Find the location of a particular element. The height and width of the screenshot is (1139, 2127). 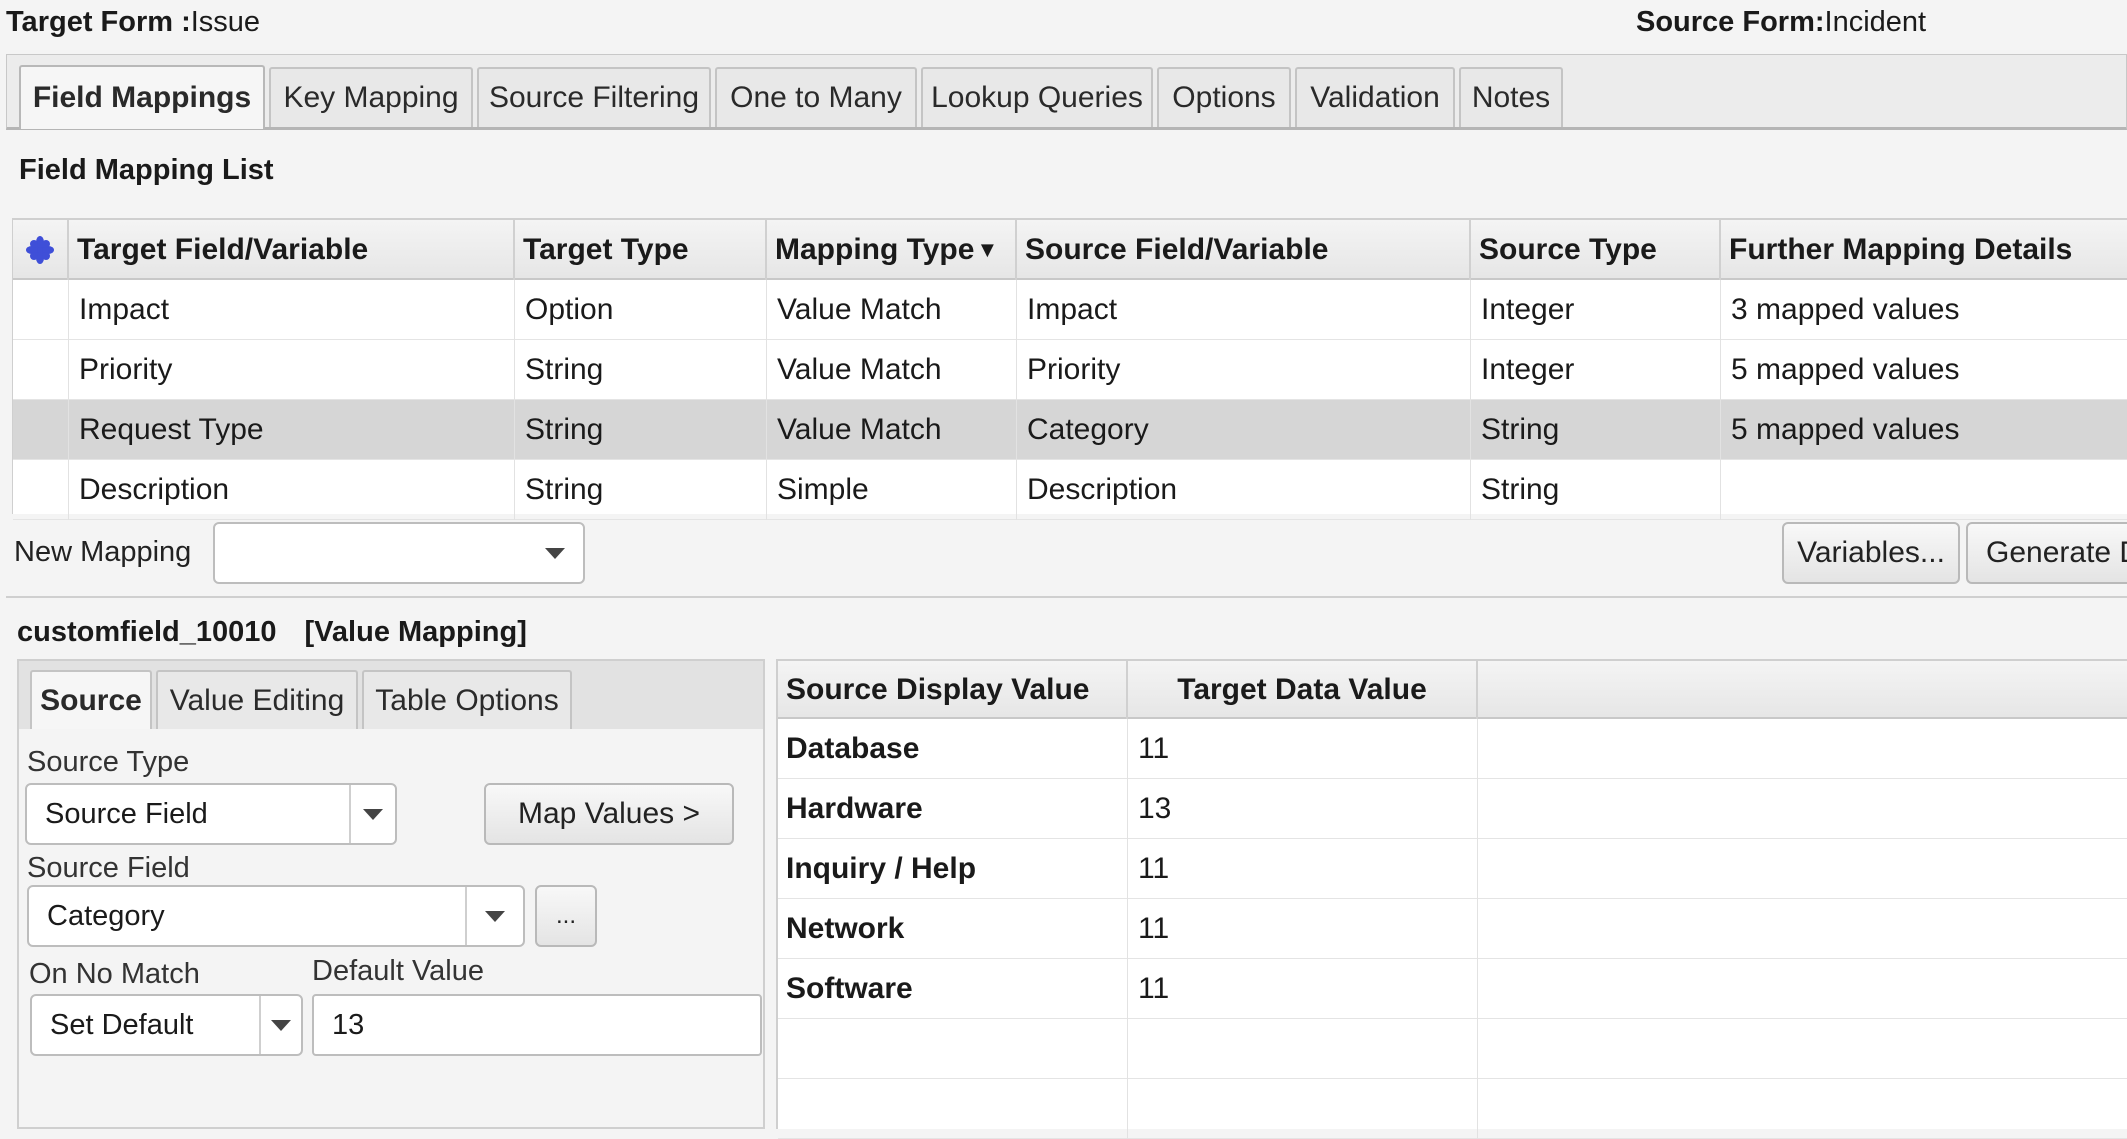

source-type-value: Source Field is located at coordinates (126, 814).